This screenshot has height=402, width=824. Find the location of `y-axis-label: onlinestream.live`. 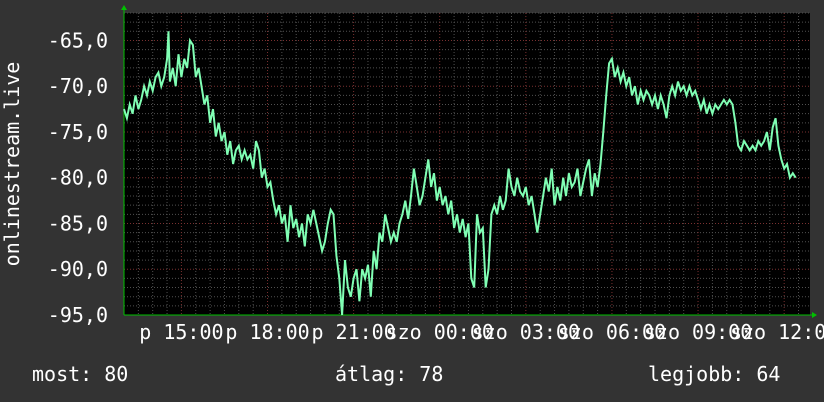

y-axis-label: onlinestream.live is located at coordinates (12, 164).